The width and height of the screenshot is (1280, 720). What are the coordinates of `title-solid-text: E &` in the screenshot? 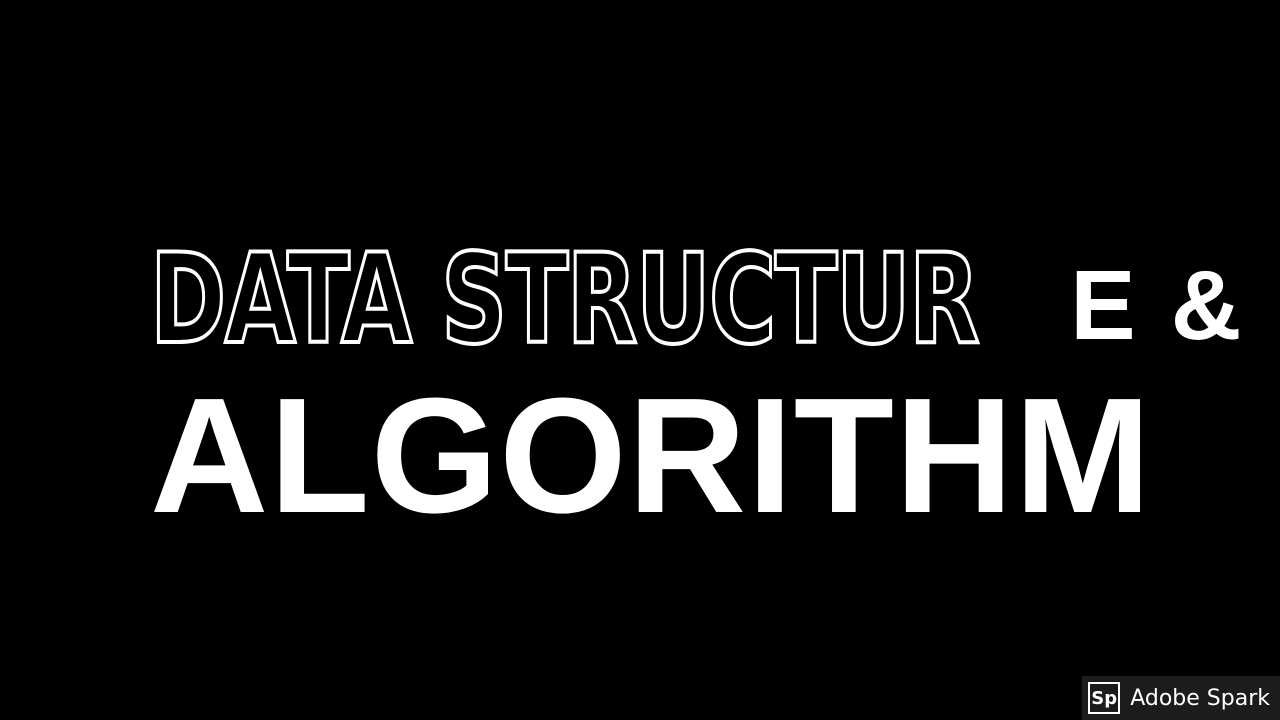 It's located at (1158, 305).